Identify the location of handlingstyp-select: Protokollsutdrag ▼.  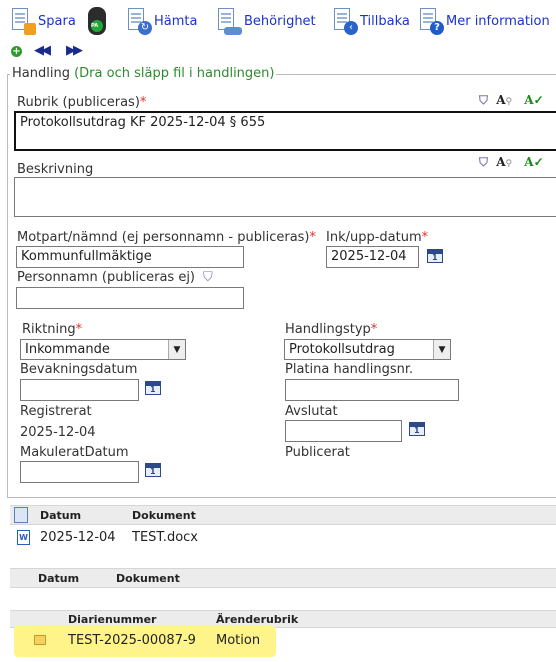
(367, 349).